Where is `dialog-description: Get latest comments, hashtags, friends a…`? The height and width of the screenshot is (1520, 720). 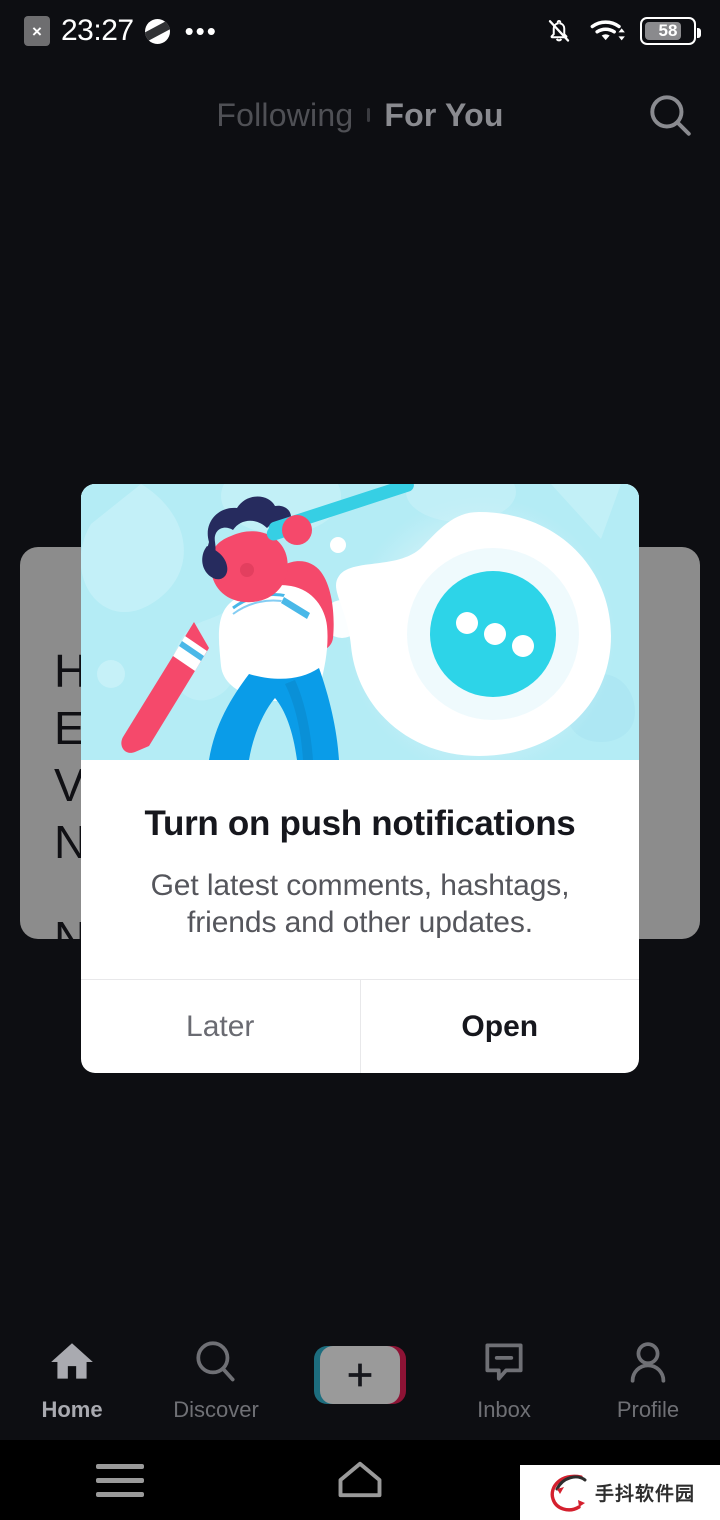 dialog-description: Get latest comments, hashtags, friends a… is located at coordinates (360, 904).